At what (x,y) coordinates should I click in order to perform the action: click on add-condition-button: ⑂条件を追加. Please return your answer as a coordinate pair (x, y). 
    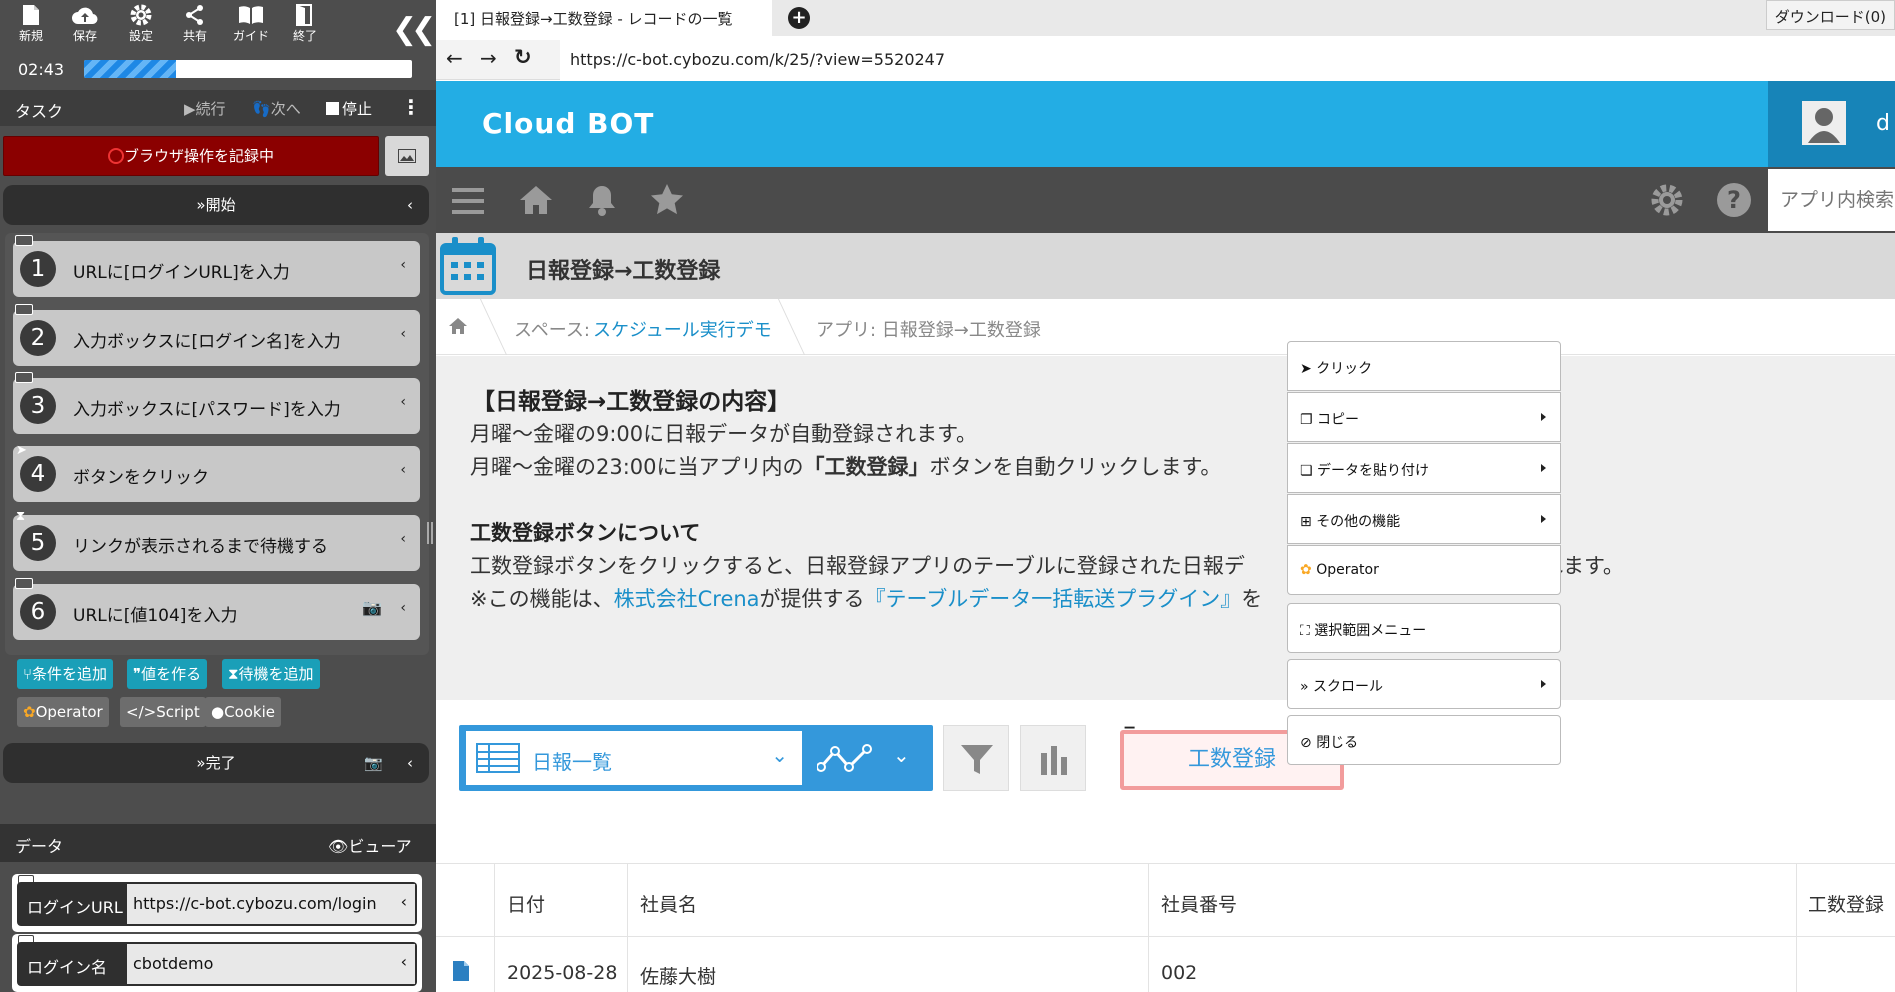
    Looking at the image, I should click on (65, 674).